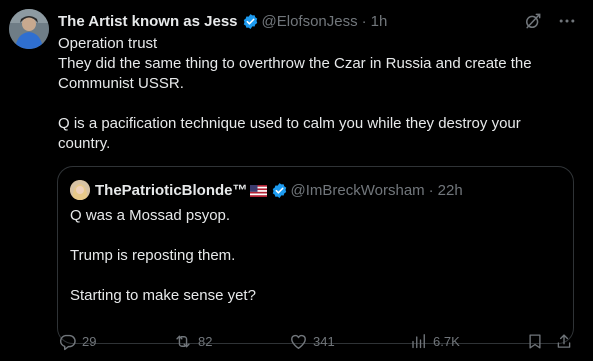 The width and height of the screenshot is (593, 361). What do you see at coordinates (89, 341) in the screenshot?
I see `reply-count: 29` at bounding box center [89, 341].